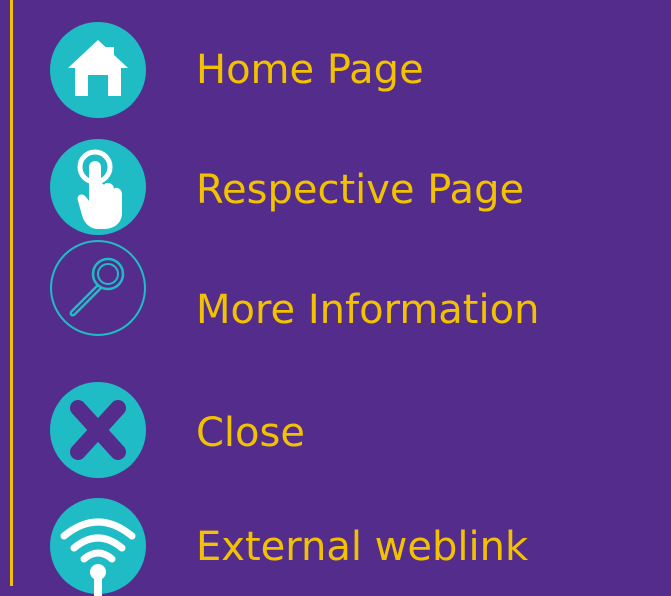  What do you see at coordinates (360, 190) in the screenshot?
I see `legend-label-respective: Respective Page` at bounding box center [360, 190].